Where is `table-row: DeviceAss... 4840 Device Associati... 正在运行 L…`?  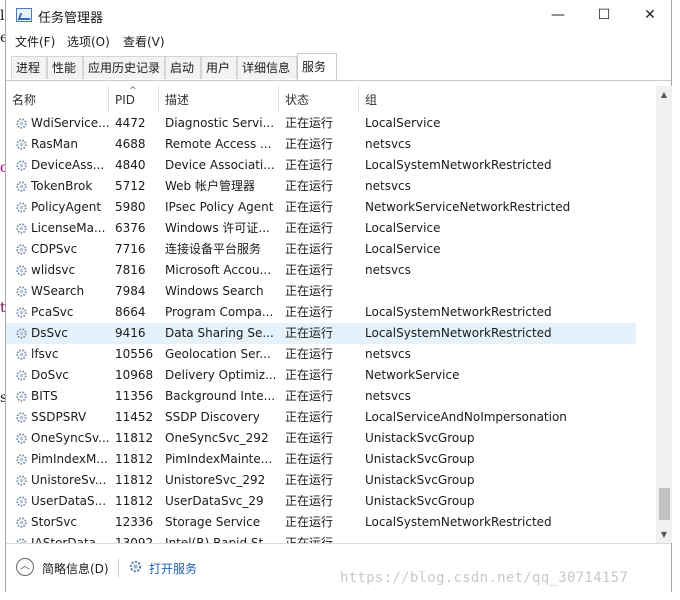 table-row: DeviceAss... 4840 Device Associati... 正在运行 L… is located at coordinates (321, 165).